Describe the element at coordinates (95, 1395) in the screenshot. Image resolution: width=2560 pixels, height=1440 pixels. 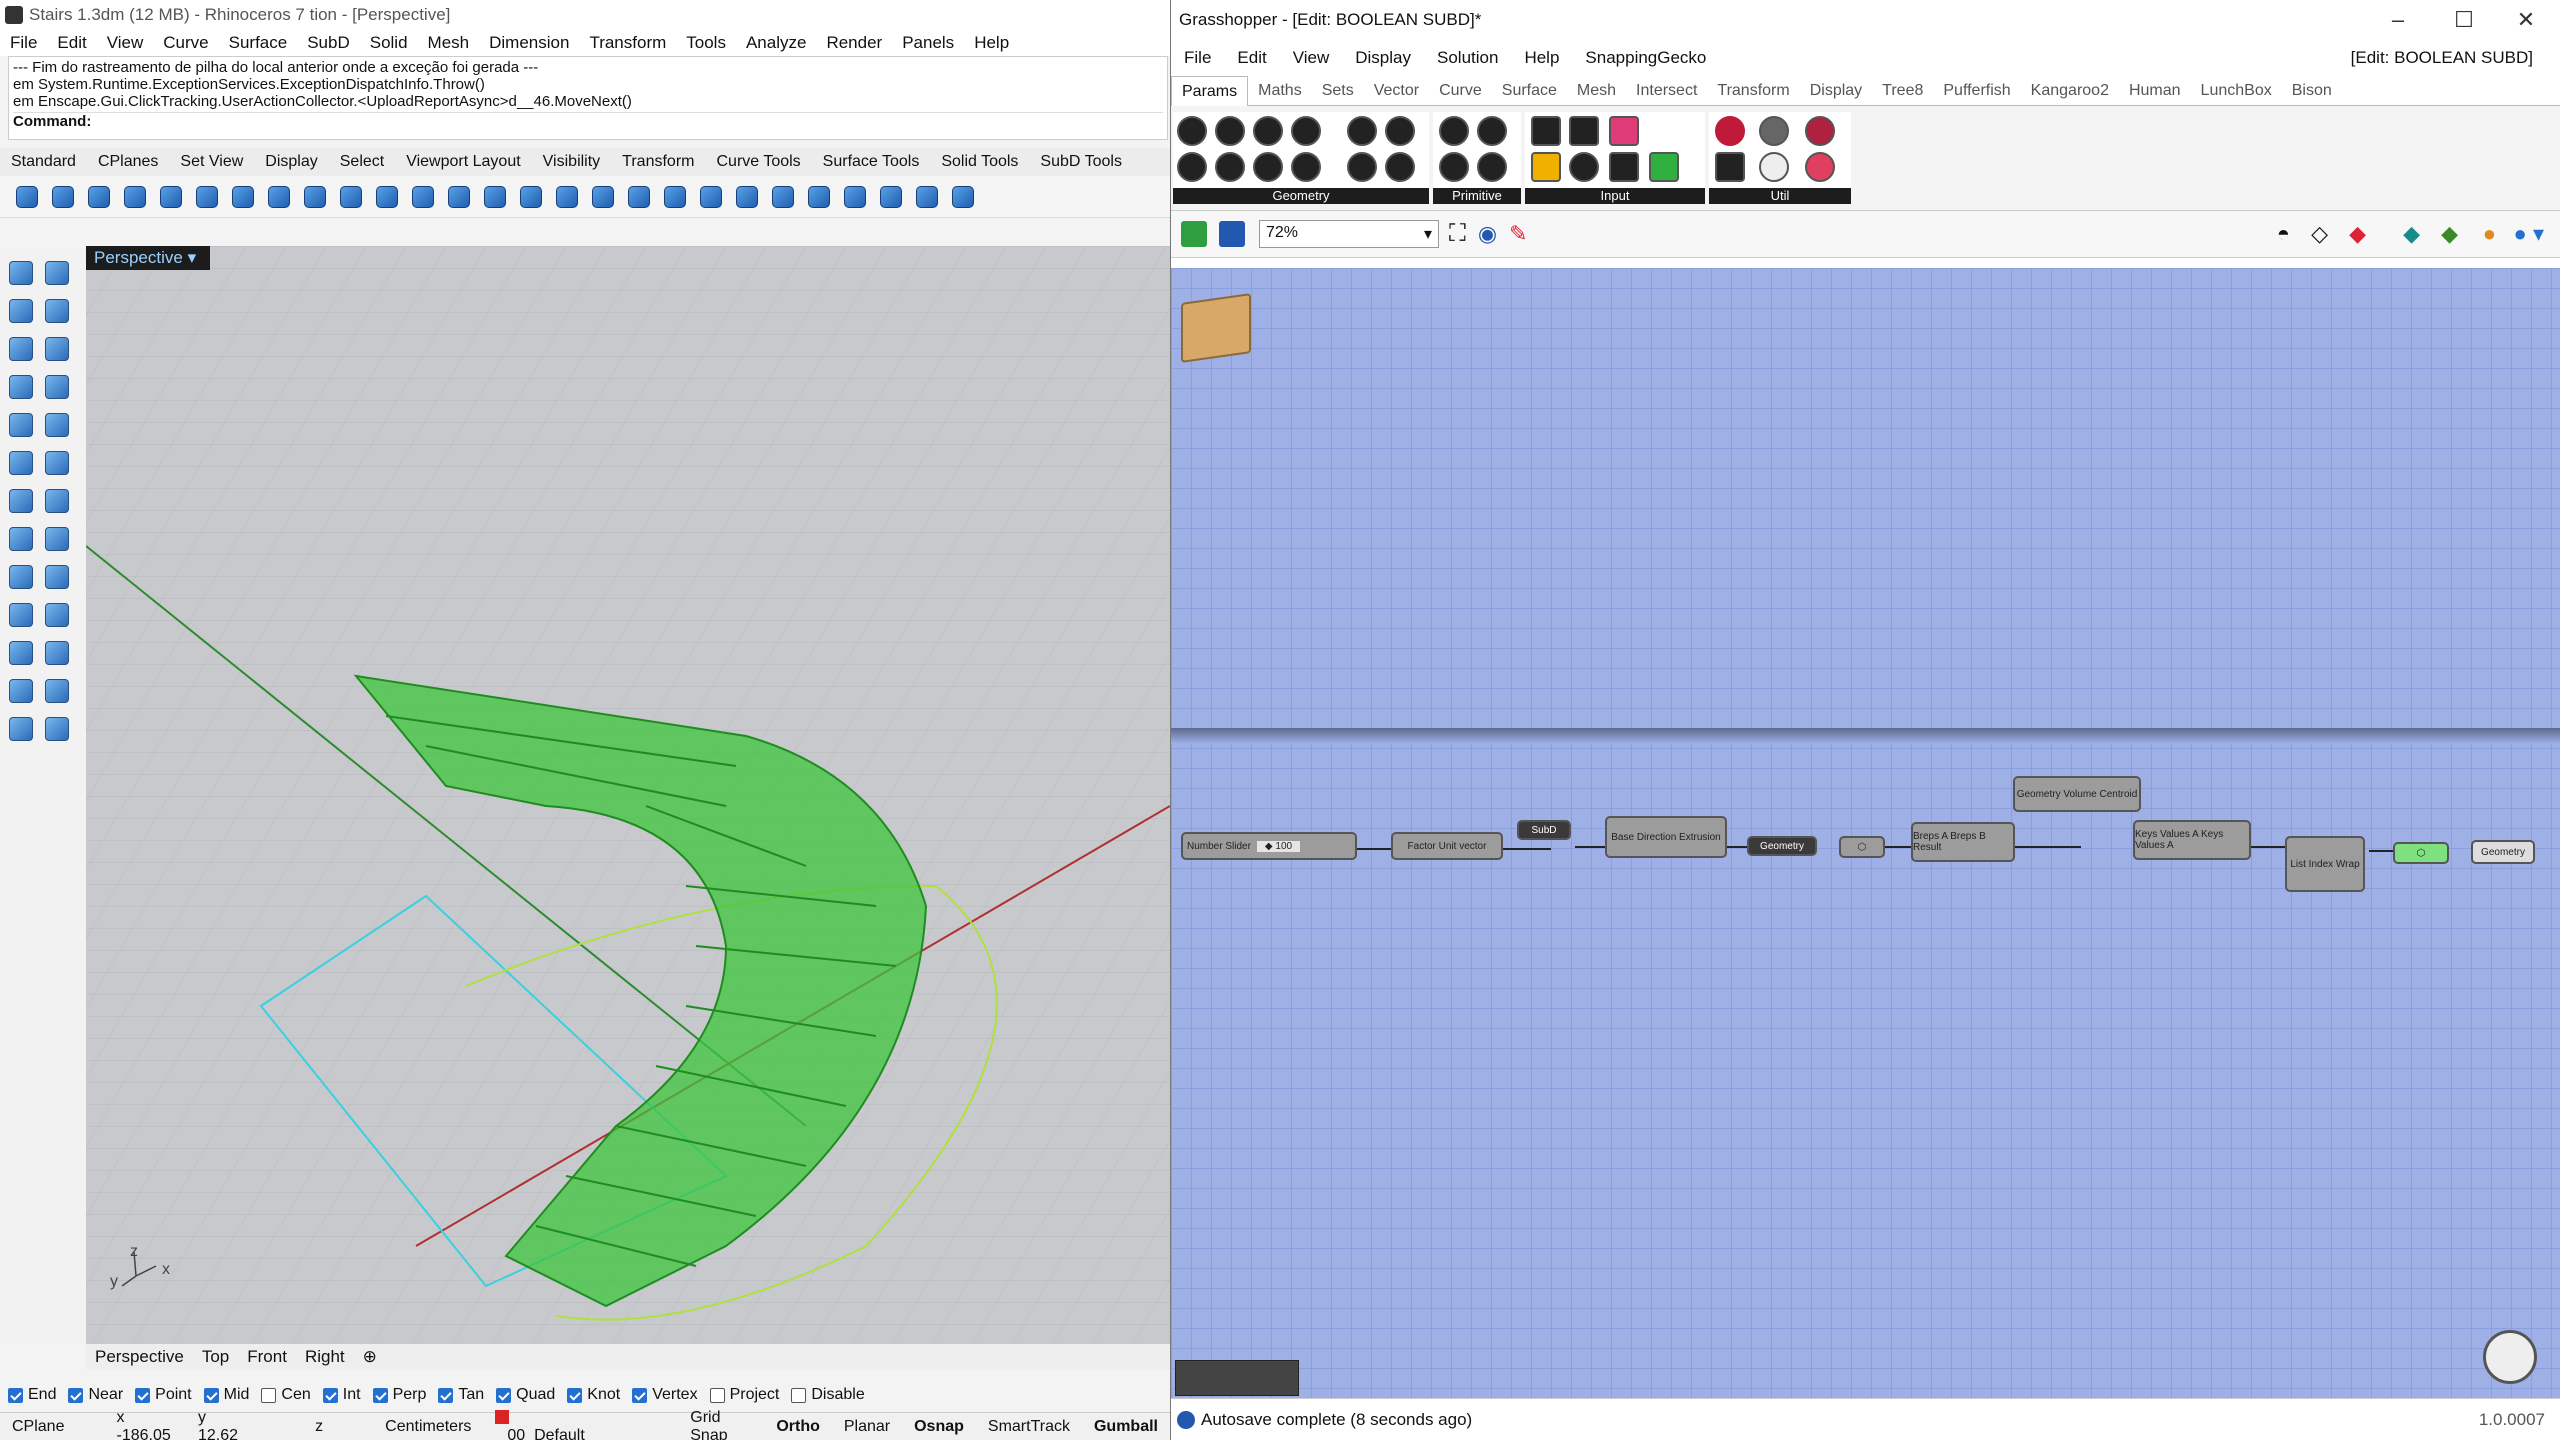
I see `osnap-near: Near` at that location.